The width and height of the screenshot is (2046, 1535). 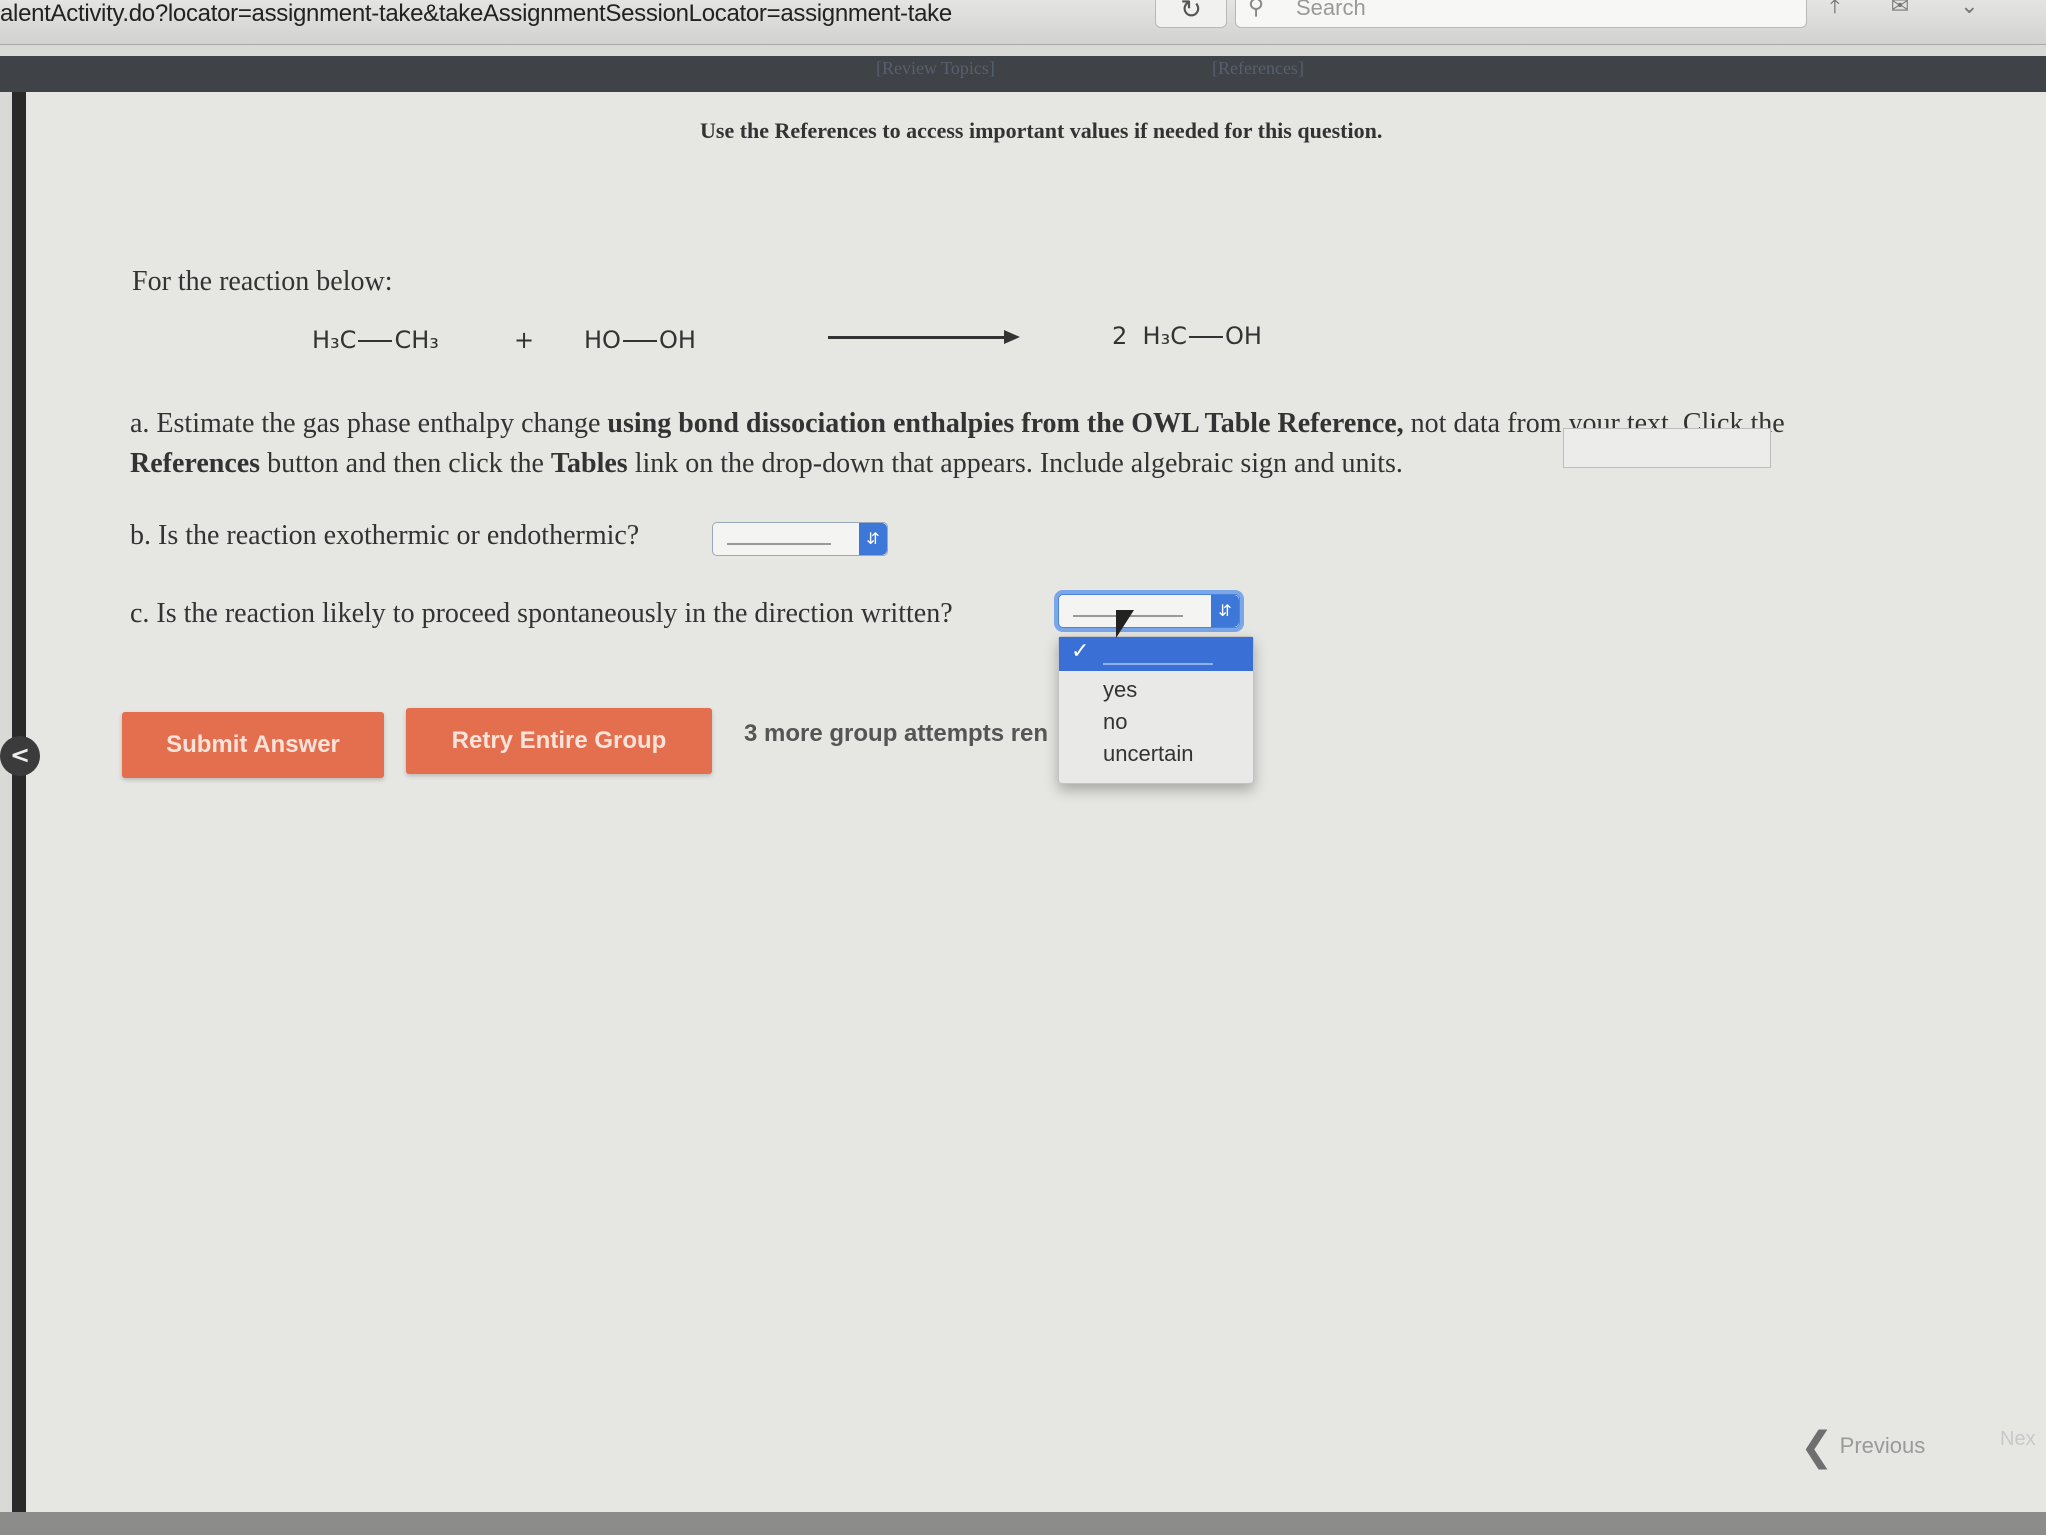 What do you see at coordinates (1023, 74) in the screenshot?
I see `owl-nav-bar: [Review Topics] [References]` at bounding box center [1023, 74].